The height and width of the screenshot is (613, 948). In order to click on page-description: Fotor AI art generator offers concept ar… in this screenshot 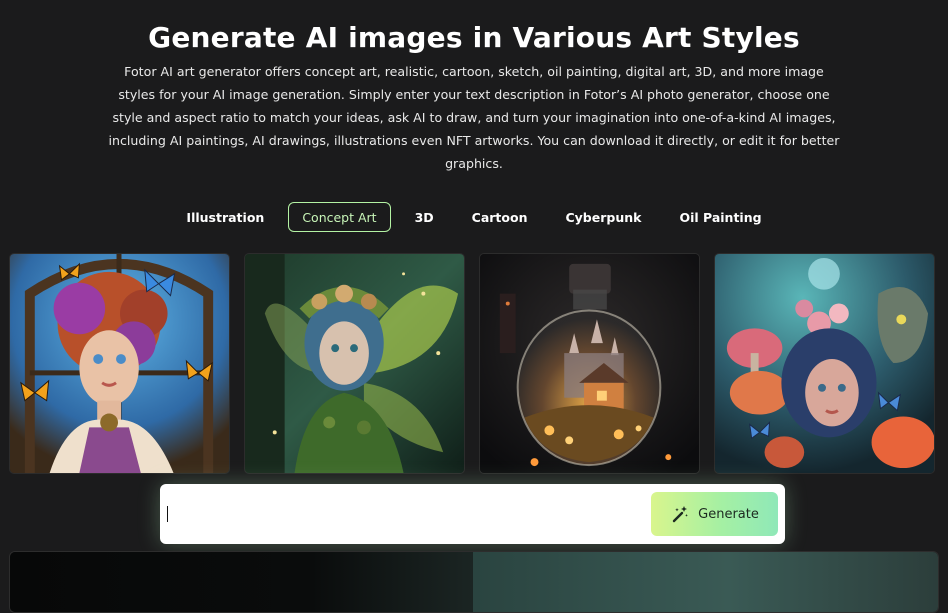, I will do `click(474, 117)`.